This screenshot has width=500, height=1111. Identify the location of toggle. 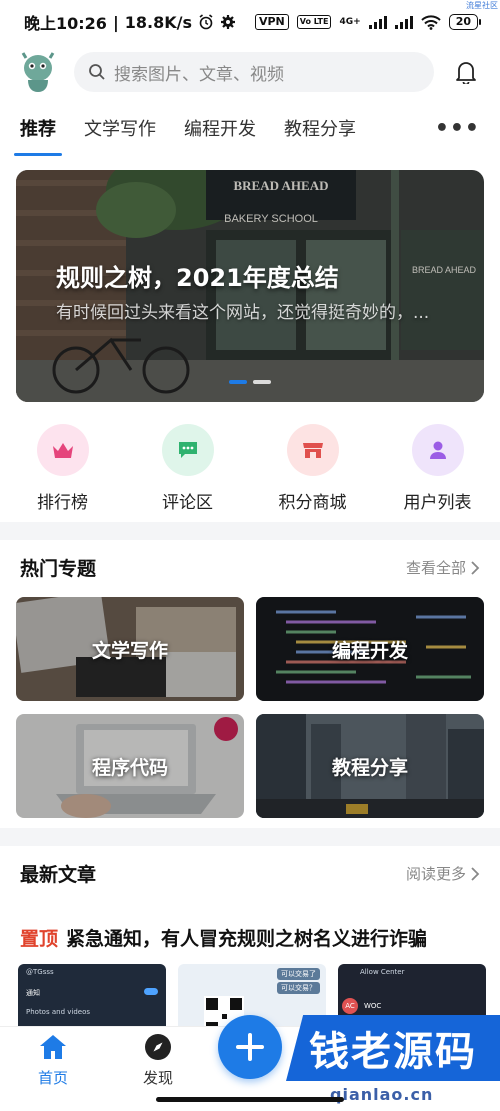
(151, 991).